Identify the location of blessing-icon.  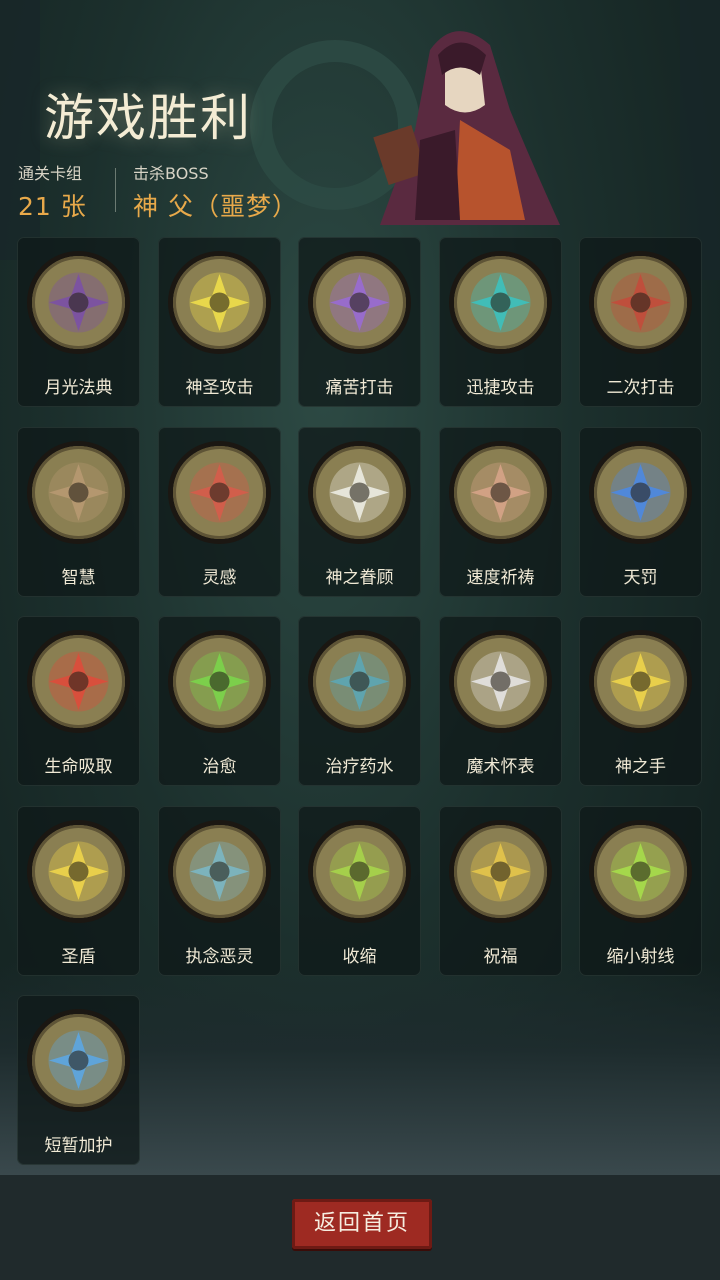
(500, 871).